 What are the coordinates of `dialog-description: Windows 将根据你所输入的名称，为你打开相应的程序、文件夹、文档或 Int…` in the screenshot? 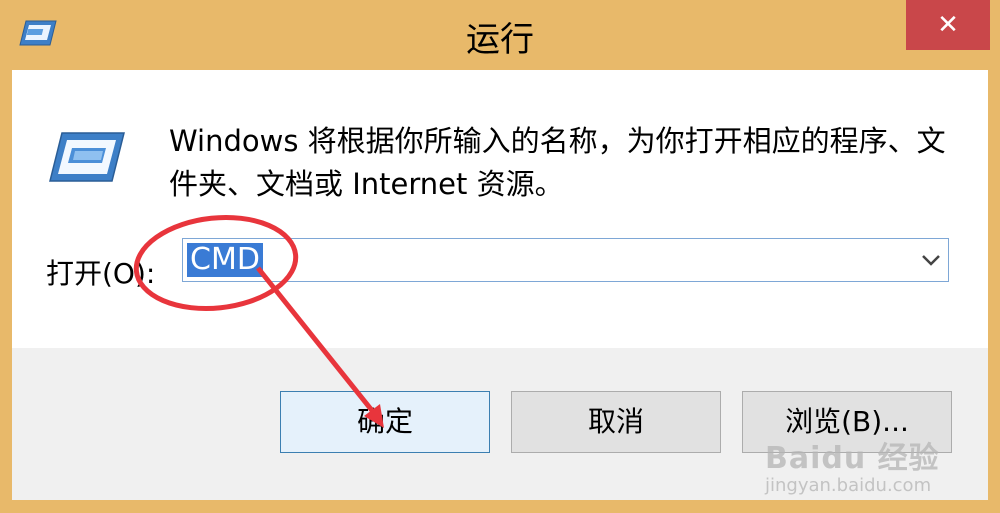 It's located at (557, 162).